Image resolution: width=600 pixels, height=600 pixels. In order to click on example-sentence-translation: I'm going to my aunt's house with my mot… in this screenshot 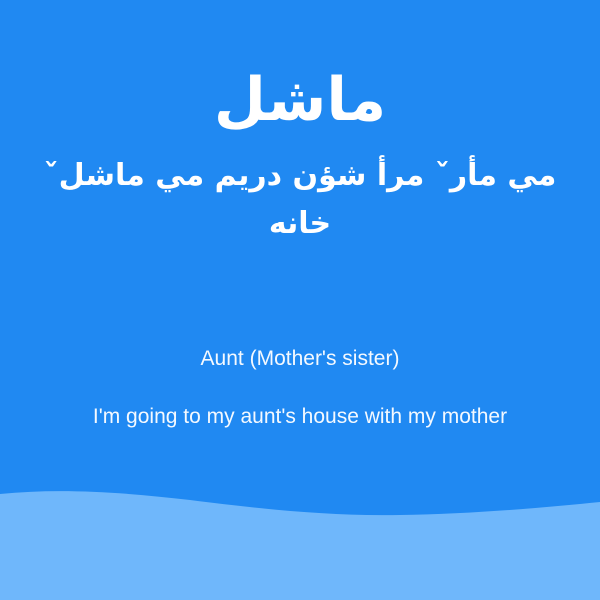, I will do `click(300, 416)`.